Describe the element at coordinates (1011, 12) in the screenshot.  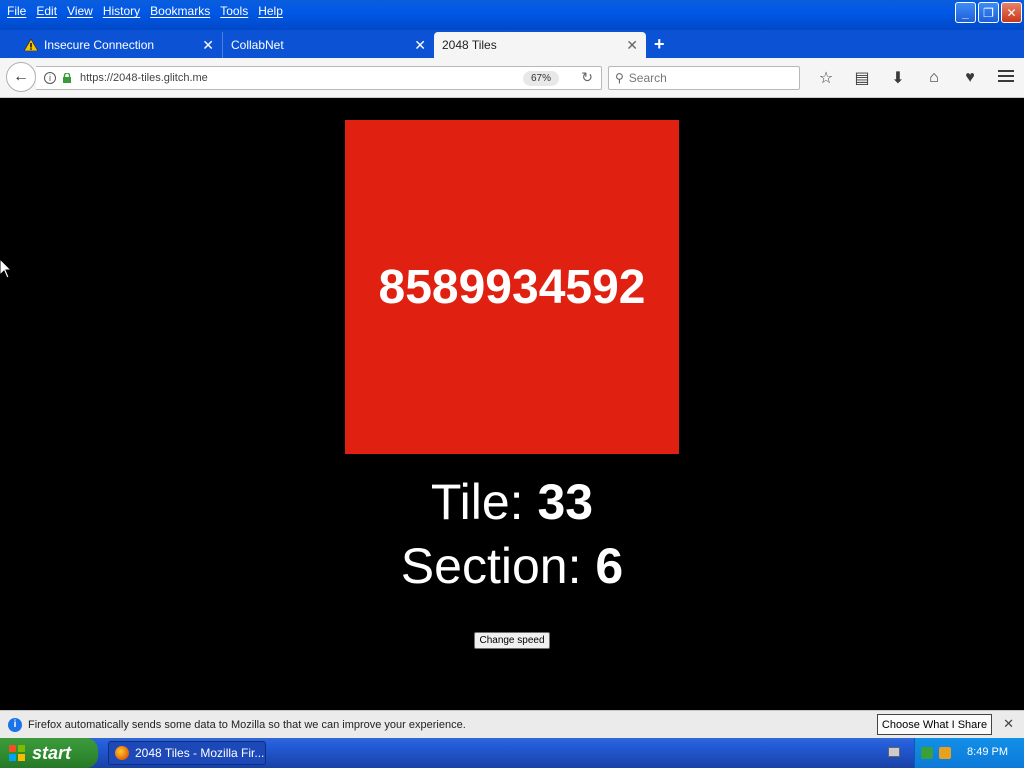
I see `close-window-button: ✕` at that location.